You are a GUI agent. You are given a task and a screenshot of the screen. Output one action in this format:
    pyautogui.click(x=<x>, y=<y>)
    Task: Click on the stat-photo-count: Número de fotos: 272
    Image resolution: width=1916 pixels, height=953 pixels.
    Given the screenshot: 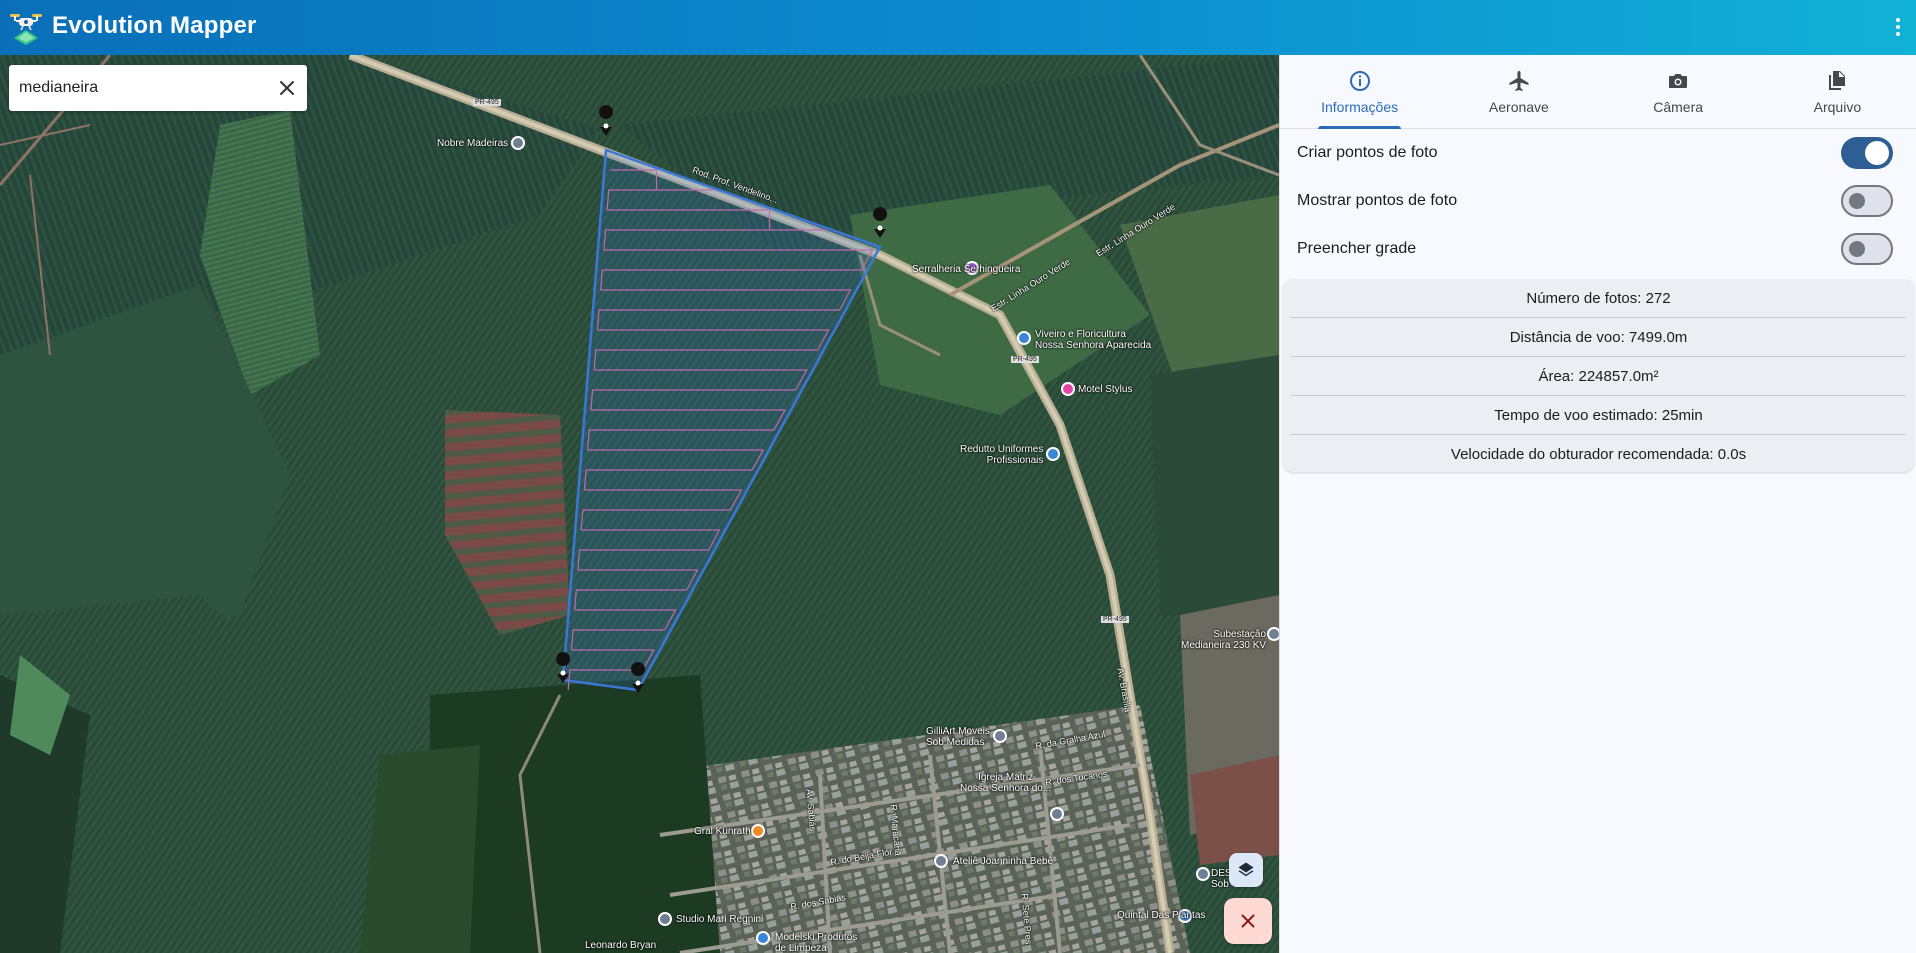 What is the action you would take?
    pyautogui.click(x=1598, y=298)
    